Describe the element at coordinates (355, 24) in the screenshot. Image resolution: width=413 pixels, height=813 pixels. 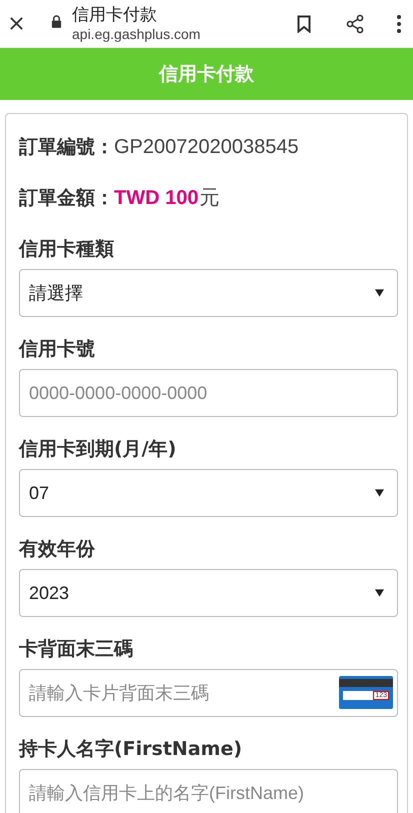
I see `share-icon` at that location.